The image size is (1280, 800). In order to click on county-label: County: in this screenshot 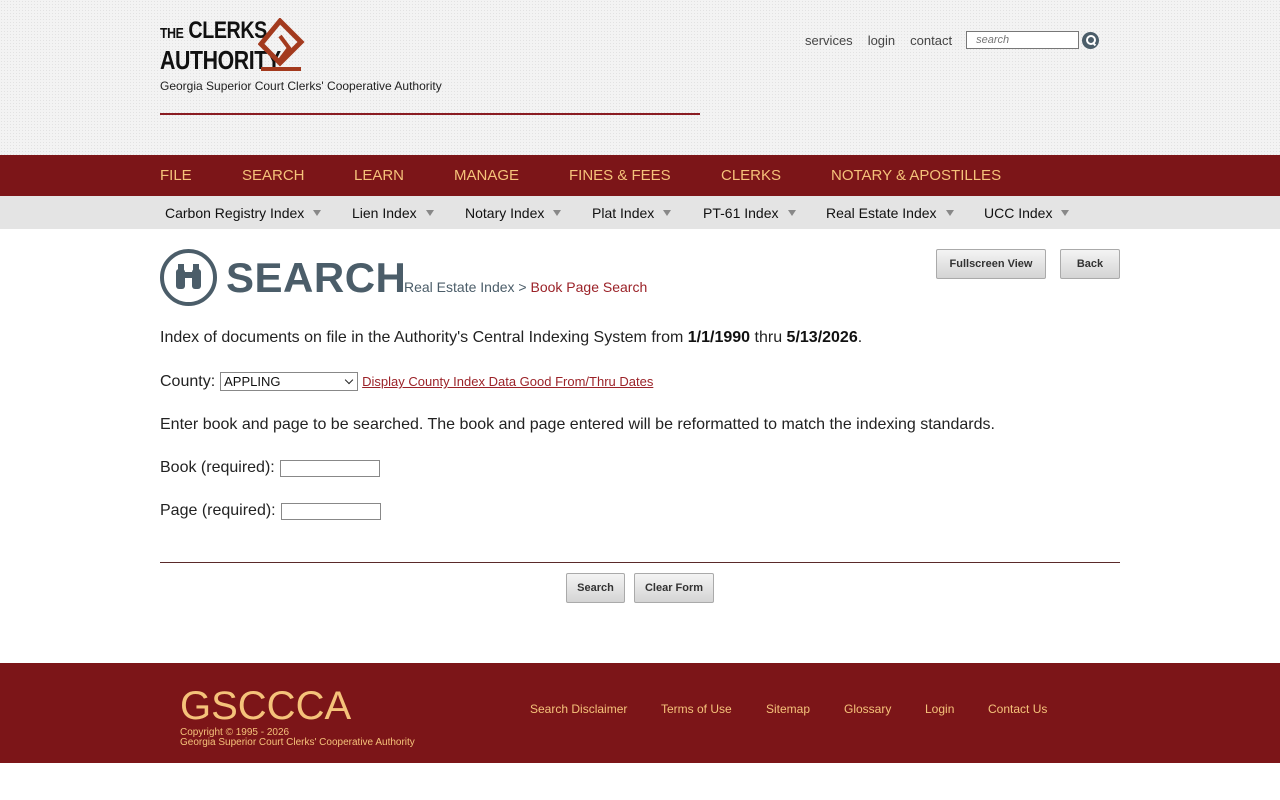, I will do `click(188, 381)`.